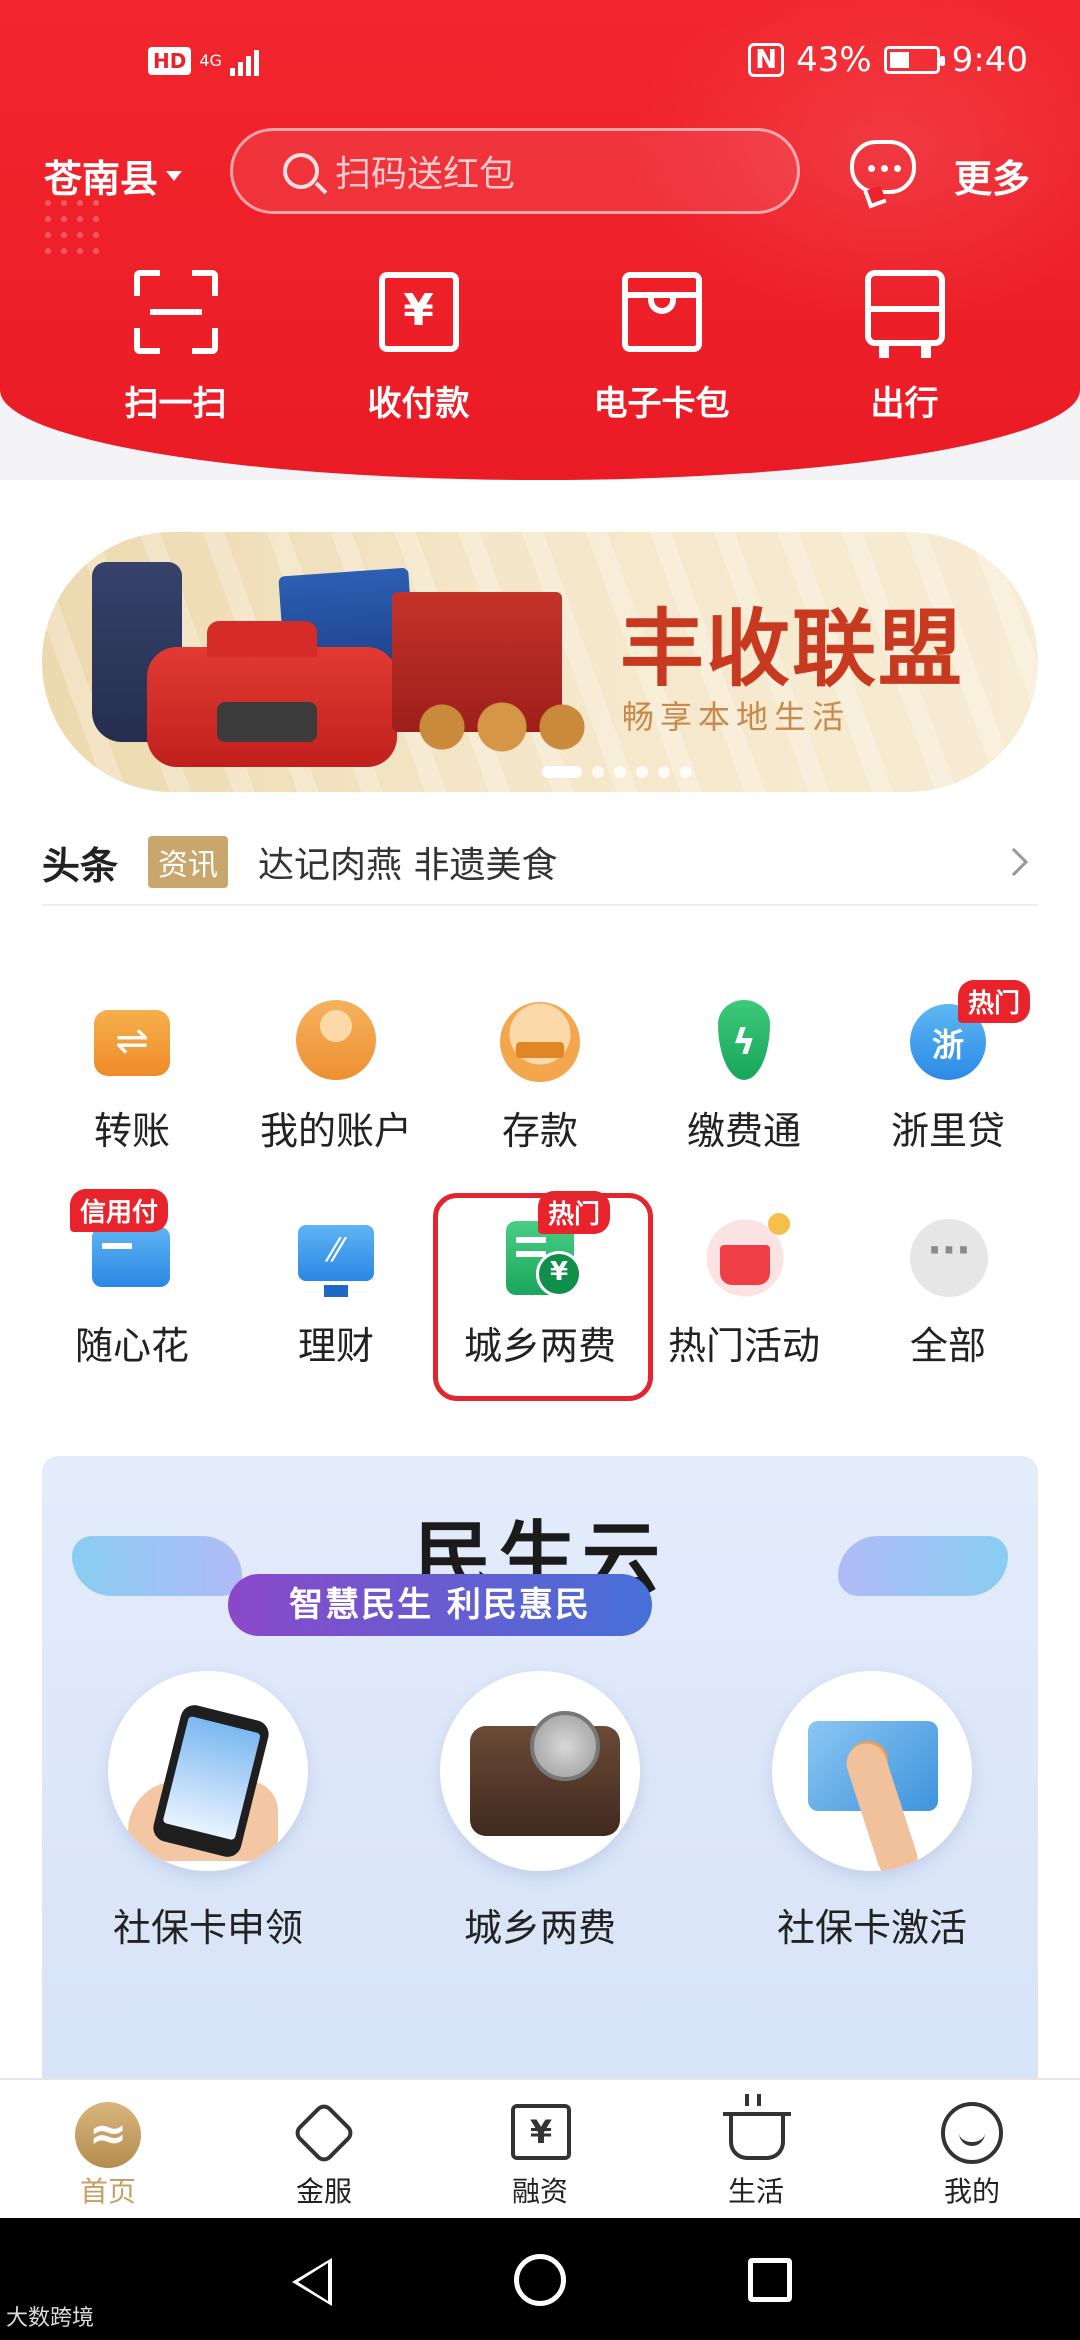 The height and width of the screenshot is (2340, 1080). Describe the element at coordinates (948, 1097) in the screenshot. I see `service-loan: 热门 浙里贷` at that location.